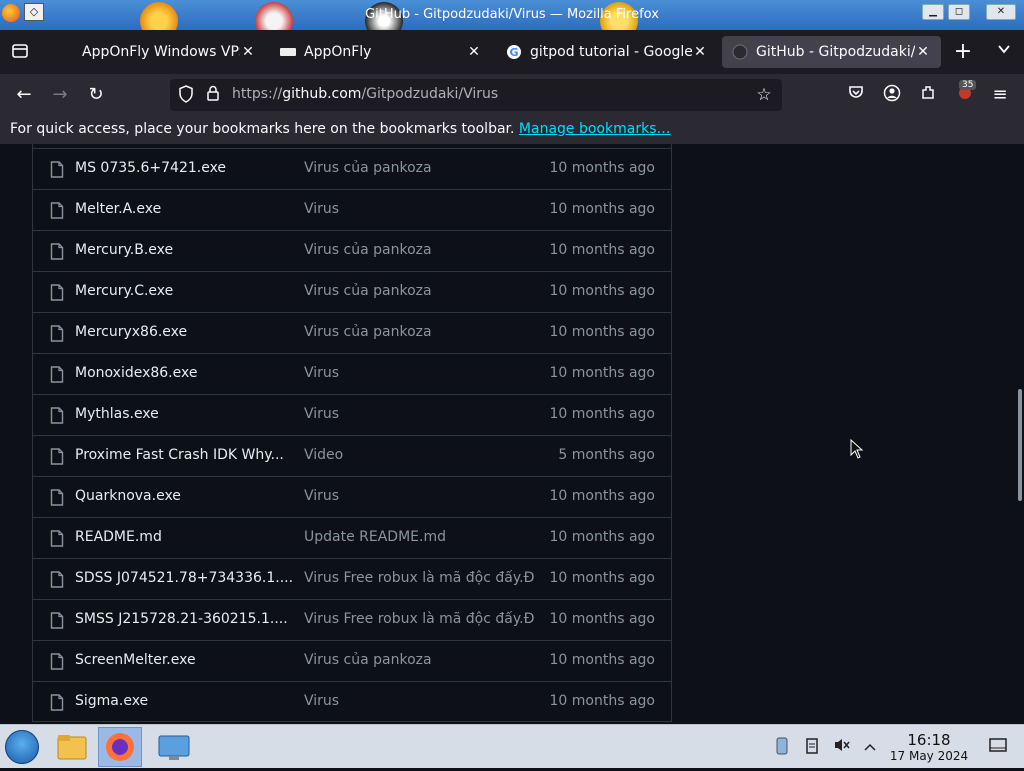  Describe the element at coordinates (136, 373) in the screenshot. I see `file-name-link: Monoxidex86.exe` at that location.